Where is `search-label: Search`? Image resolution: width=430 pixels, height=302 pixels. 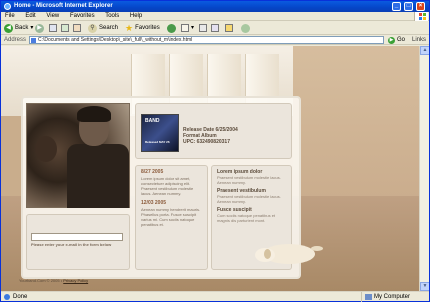 search-label: Search is located at coordinates (109, 28).